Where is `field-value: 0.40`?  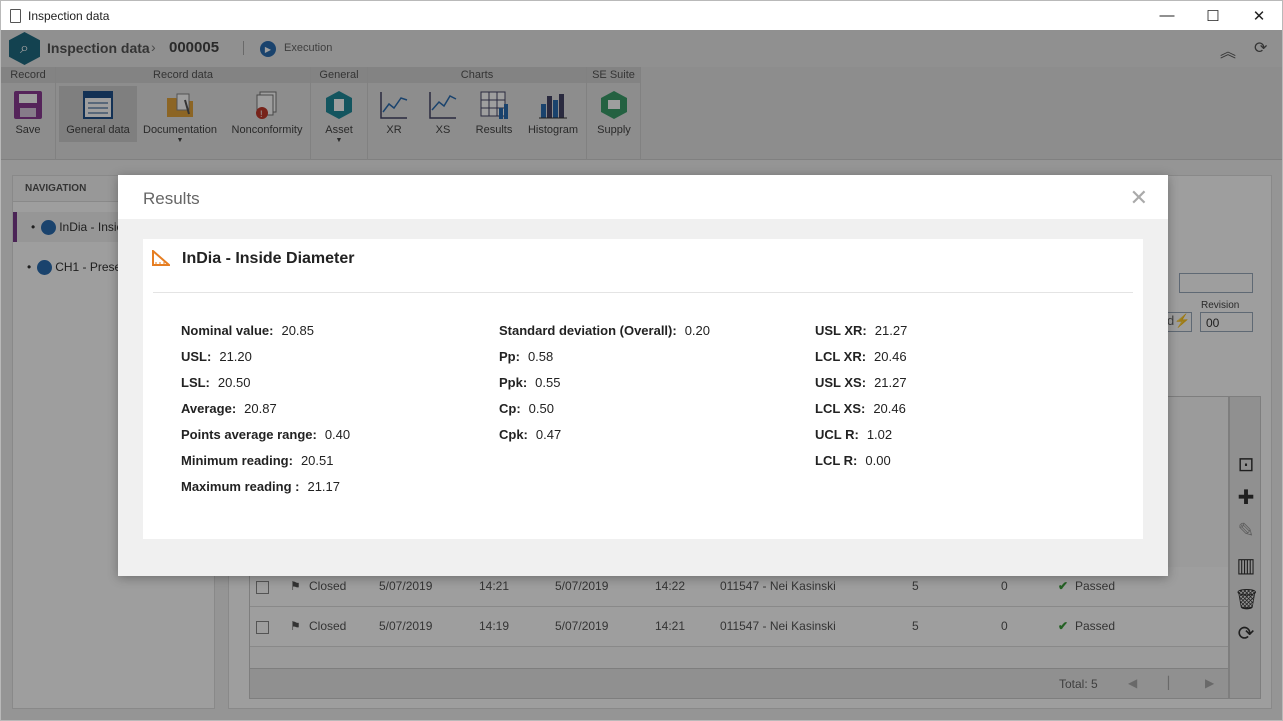
field-value: 0.40 is located at coordinates (337, 434).